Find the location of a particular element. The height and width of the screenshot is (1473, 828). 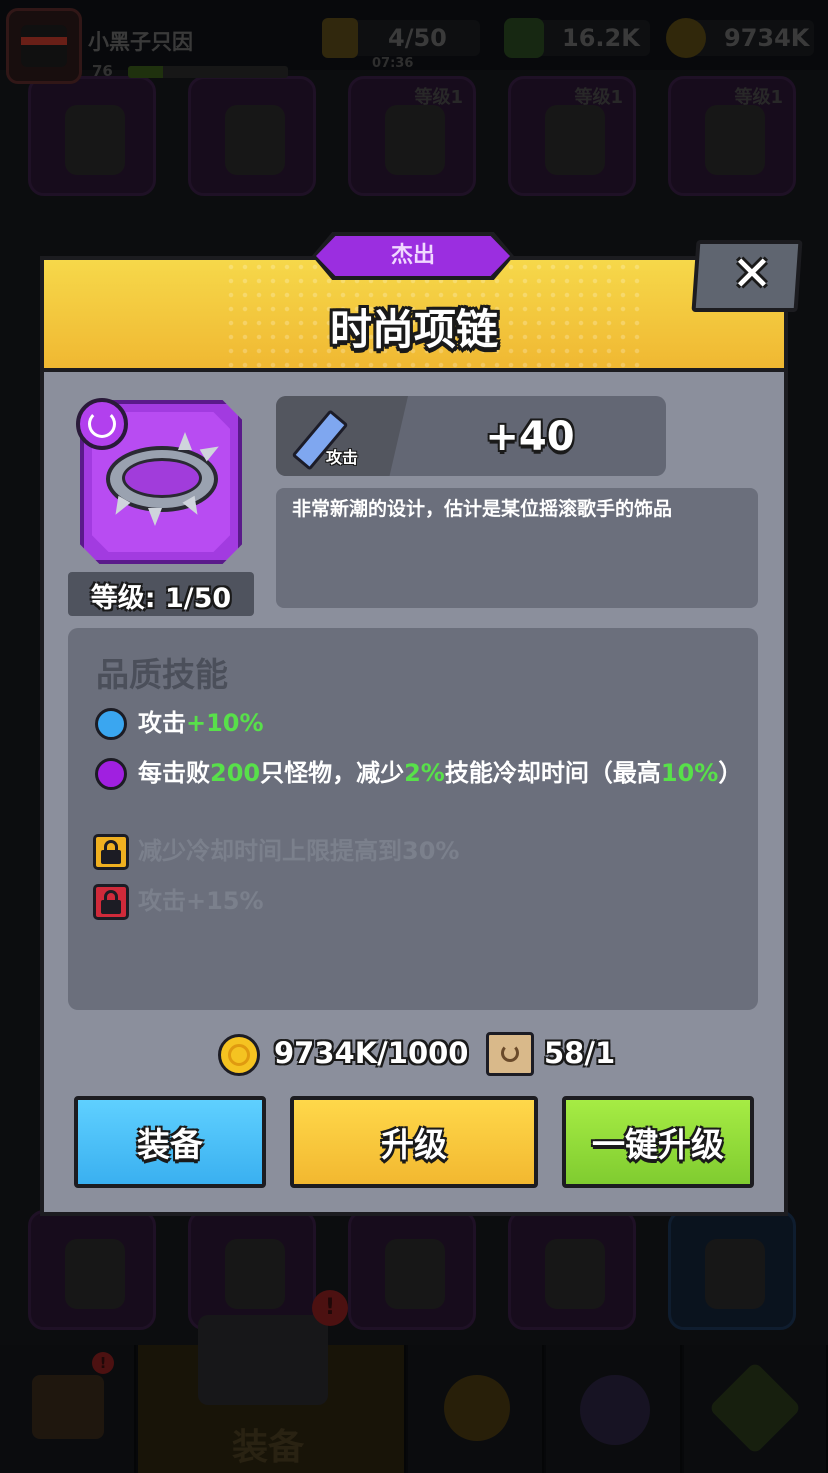

skill-highlight: 10% is located at coordinates (689, 773).